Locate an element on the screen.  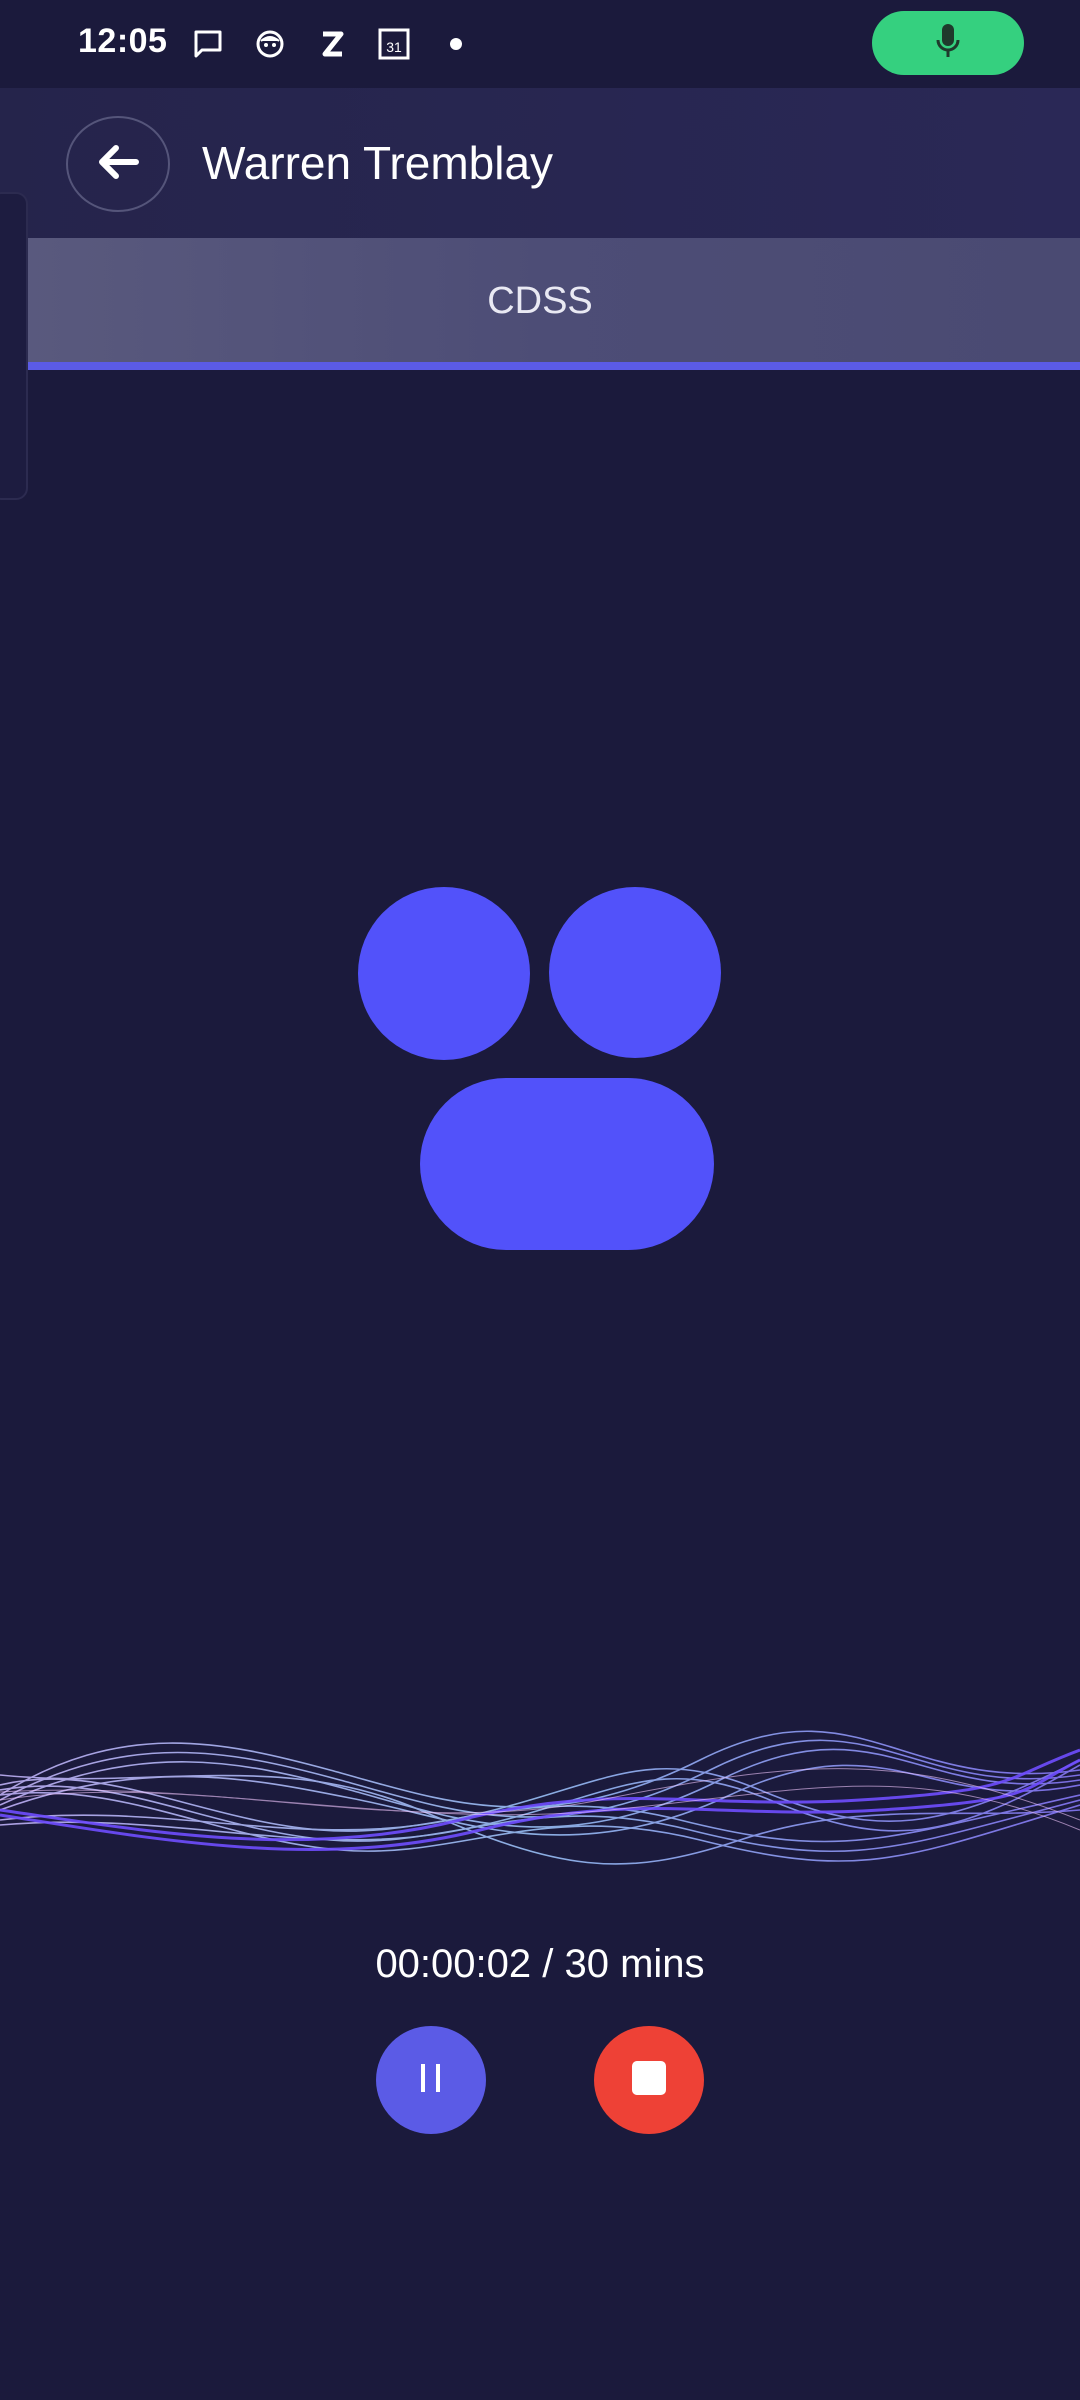
stop-icon is located at coordinates (649, 2080).